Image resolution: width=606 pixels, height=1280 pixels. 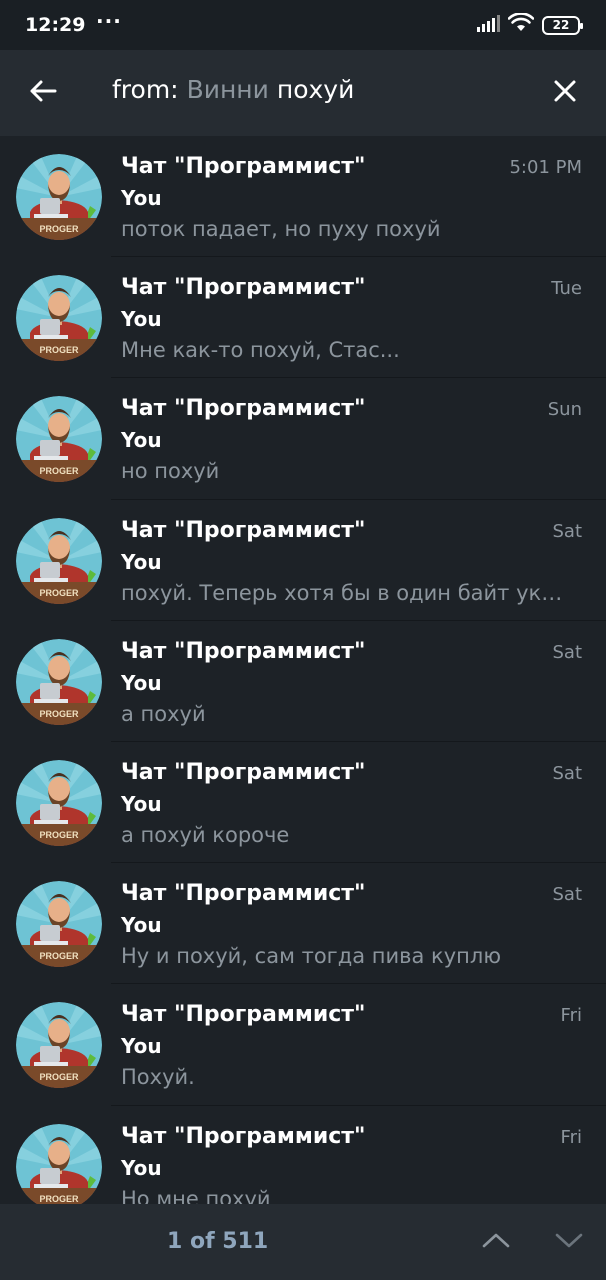 I want to click on chevron-down-icon, so click(x=569, y=1242).